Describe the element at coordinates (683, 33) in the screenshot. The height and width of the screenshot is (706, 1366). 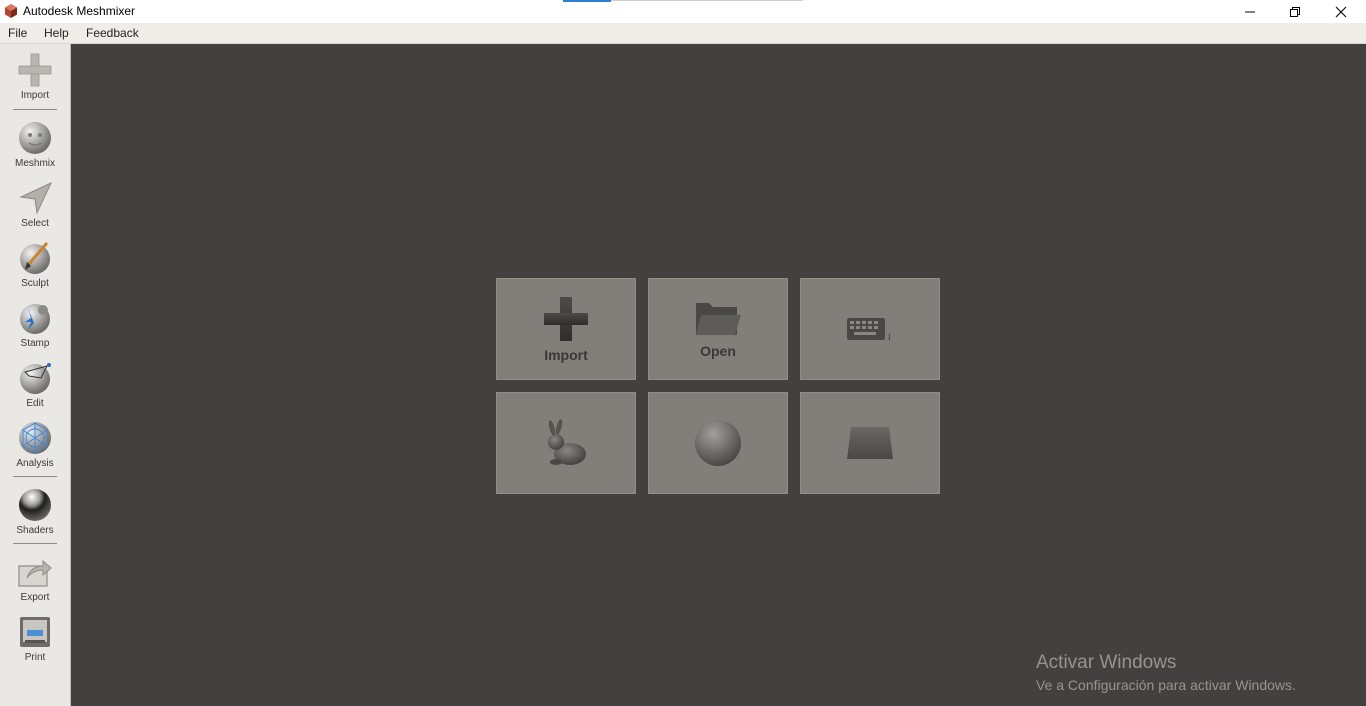
I see `menu-bar: File Help Feedback` at that location.